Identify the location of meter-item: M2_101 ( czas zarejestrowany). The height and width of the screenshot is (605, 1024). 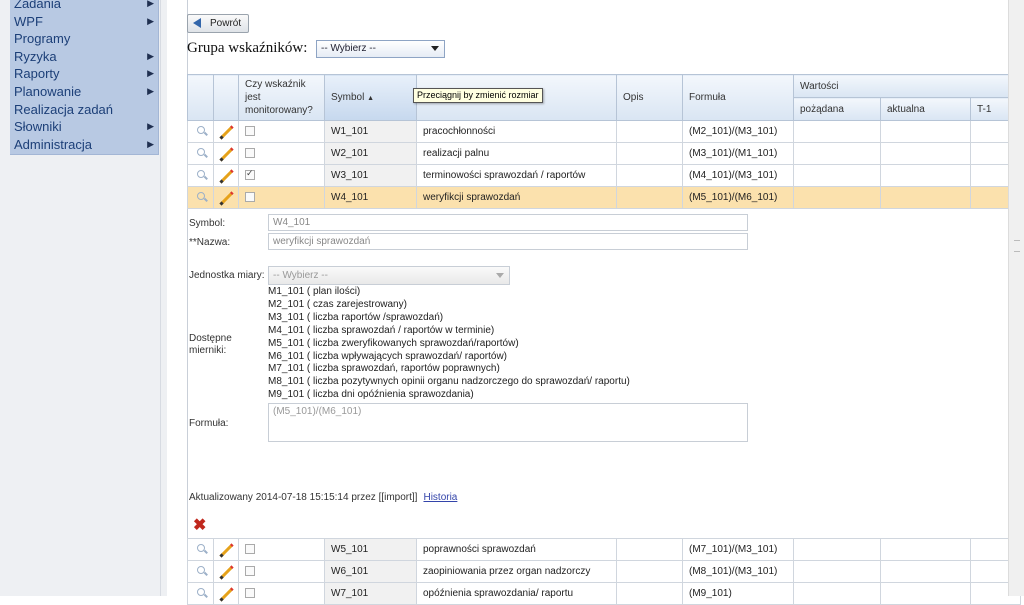
(449, 305).